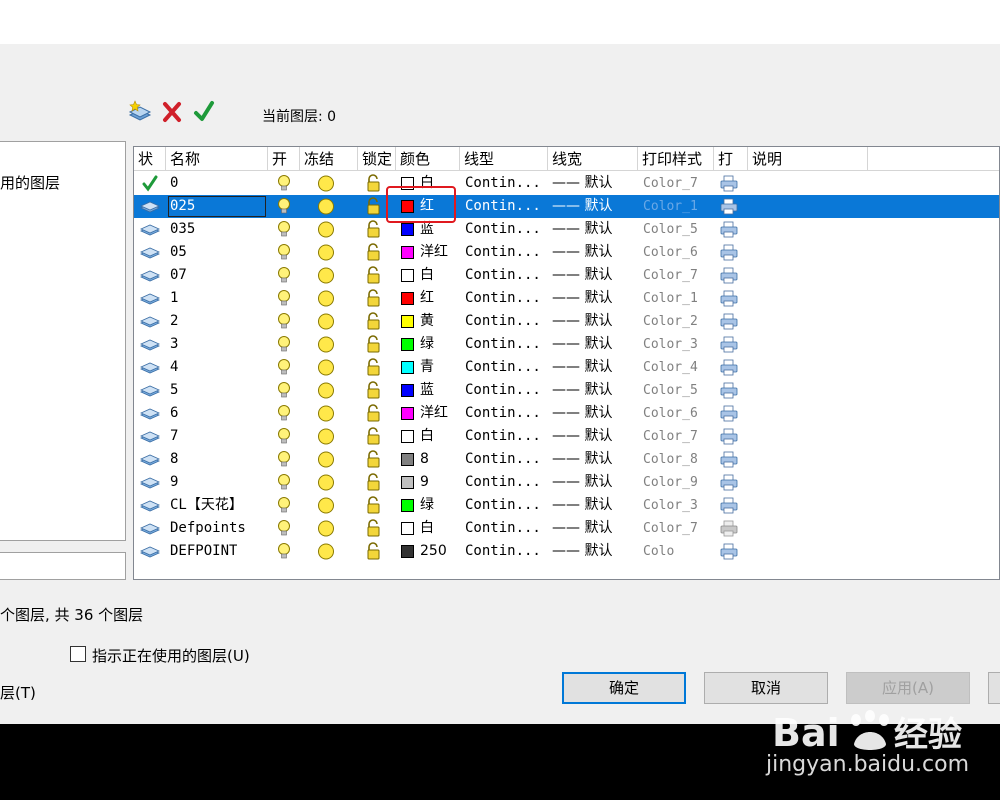 Image resolution: width=1000 pixels, height=800 pixels. Describe the element at coordinates (203, 551) in the screenshot. I see `layer-name: DEFPOINT` at that location.